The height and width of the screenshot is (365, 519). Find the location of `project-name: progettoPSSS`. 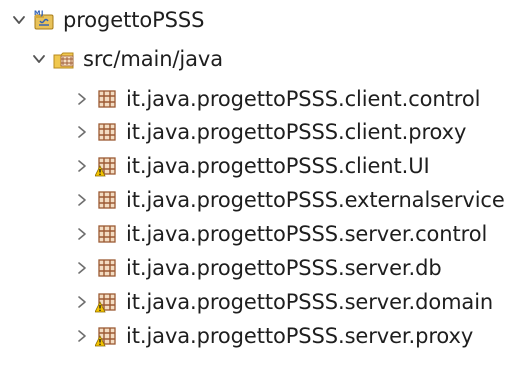

project-name: progettoPSSS is located at coordinates (134, 20).